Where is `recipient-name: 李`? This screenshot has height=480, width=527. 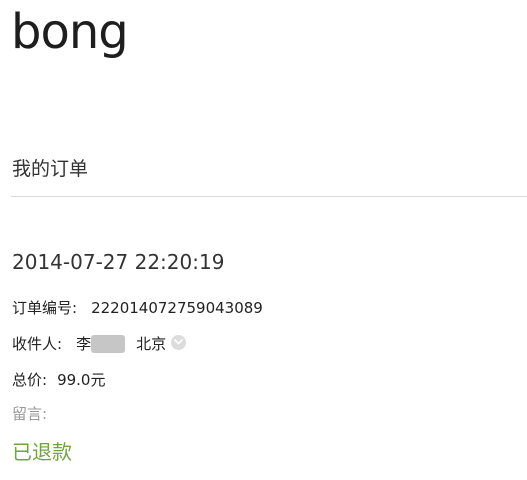
recipient-name: 李 is located at coordinates (84, 344).